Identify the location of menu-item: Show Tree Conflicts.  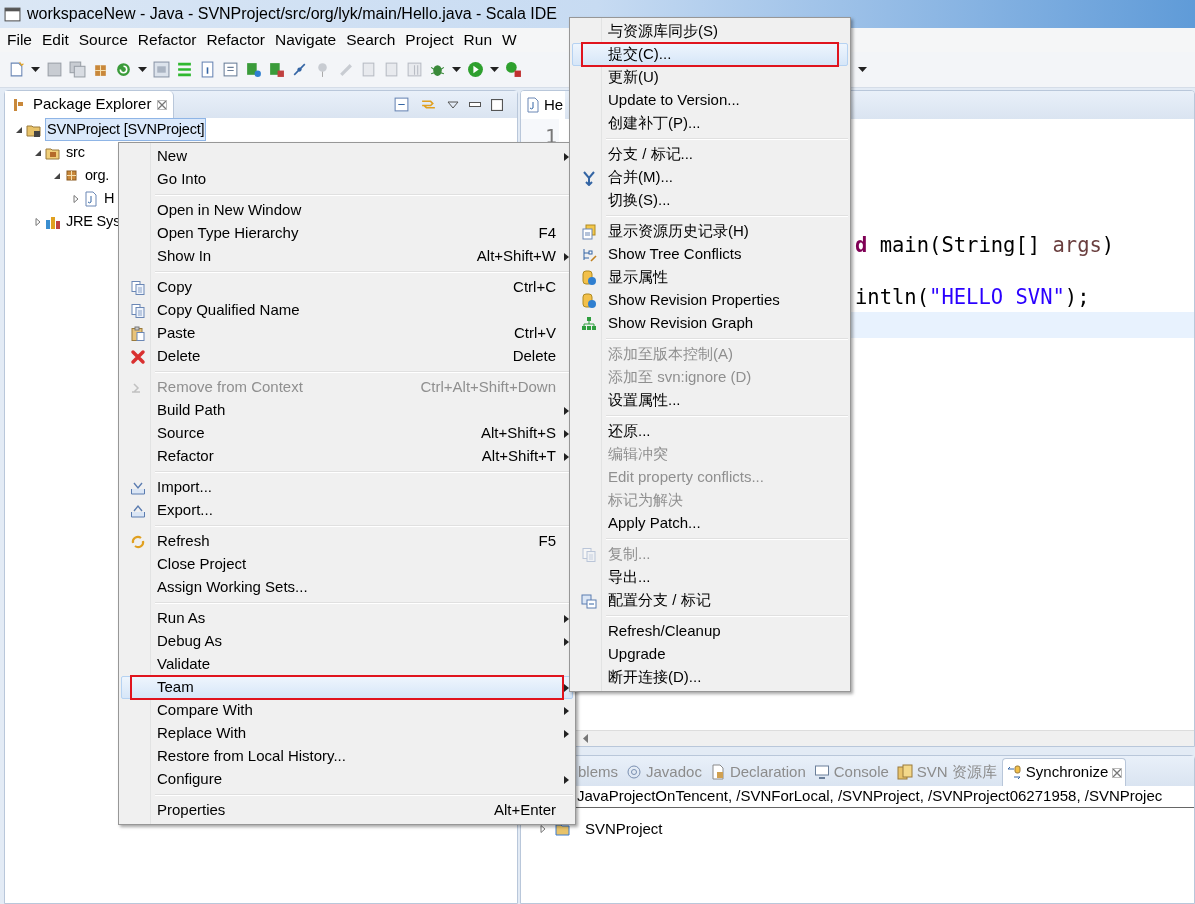
(710, 254).